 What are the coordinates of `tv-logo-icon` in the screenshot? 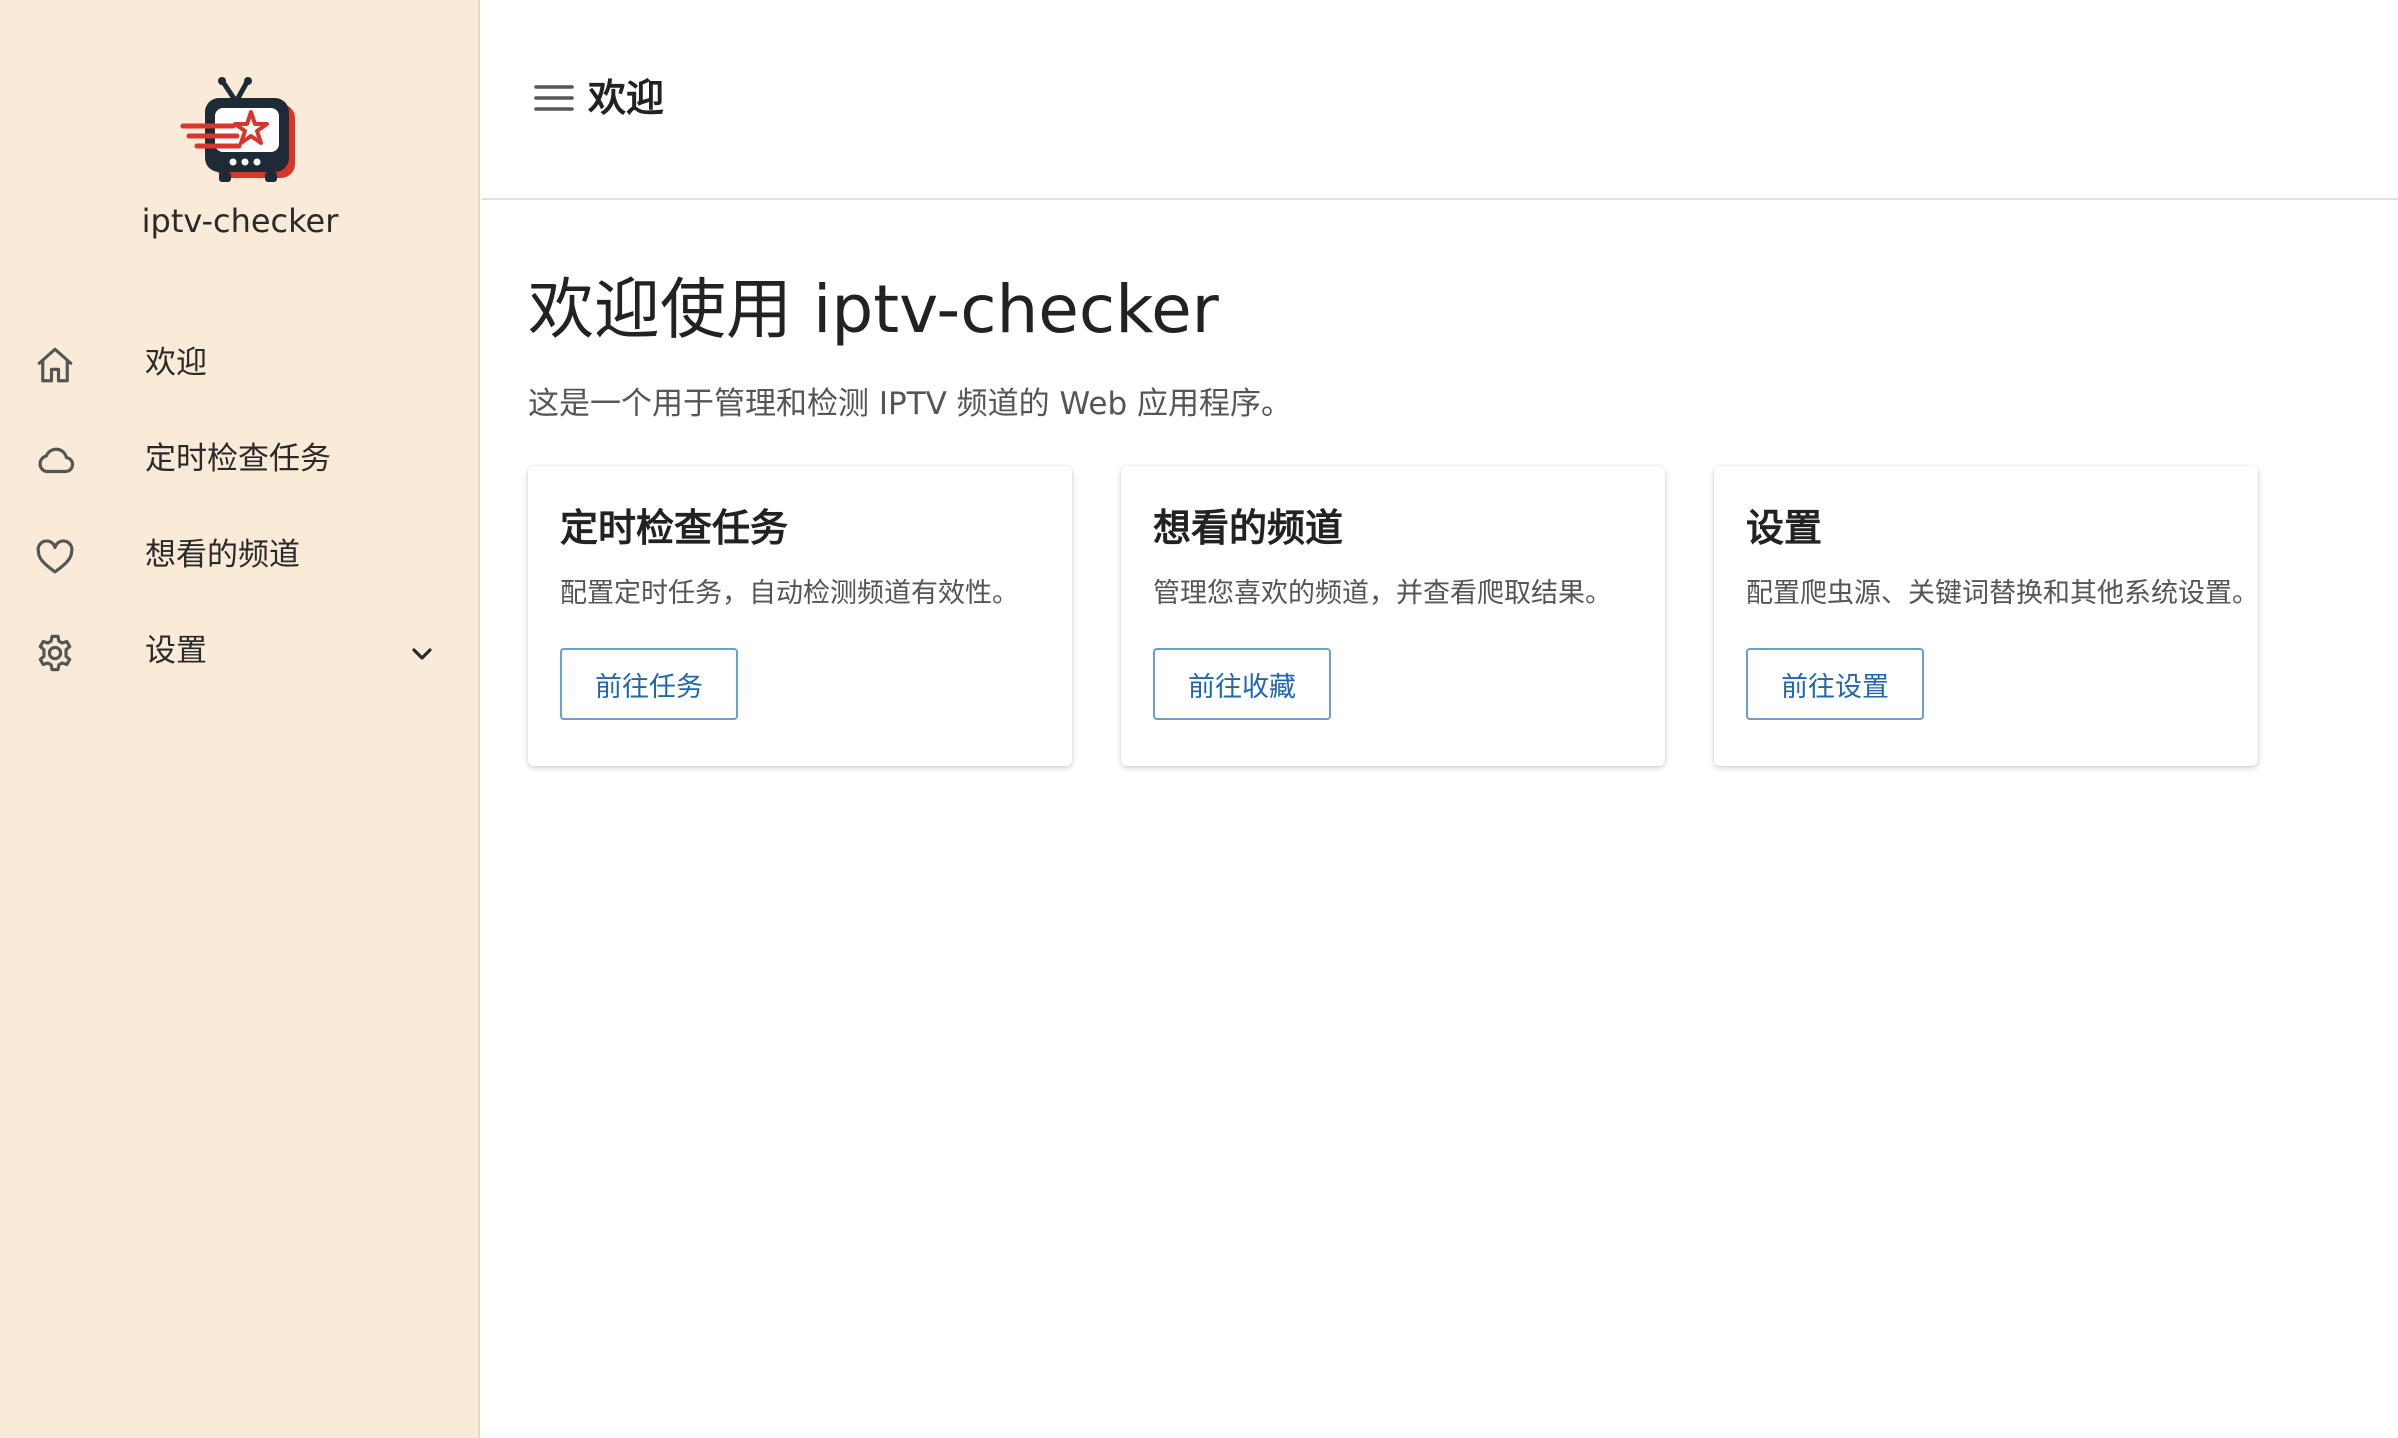 It's located at (237, 129).